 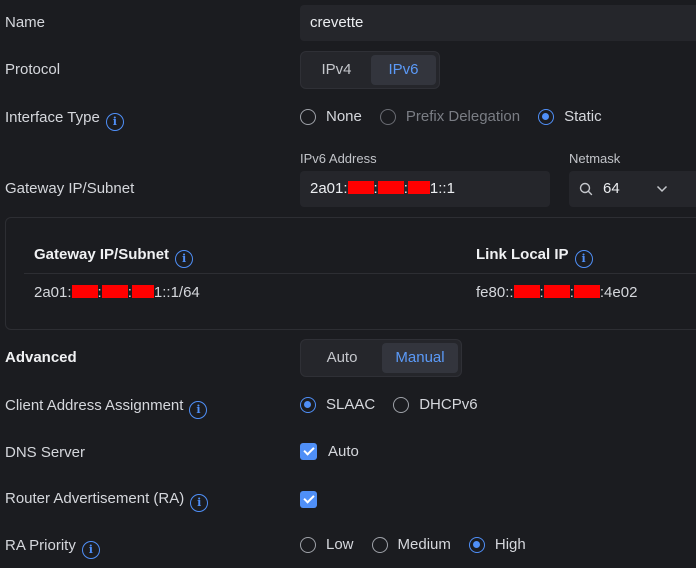 What do you see at coordinates (338, 158) in the screenshot?
I see `ipv6-address-label: IPv6 Address` at bounding box center [338, 158].